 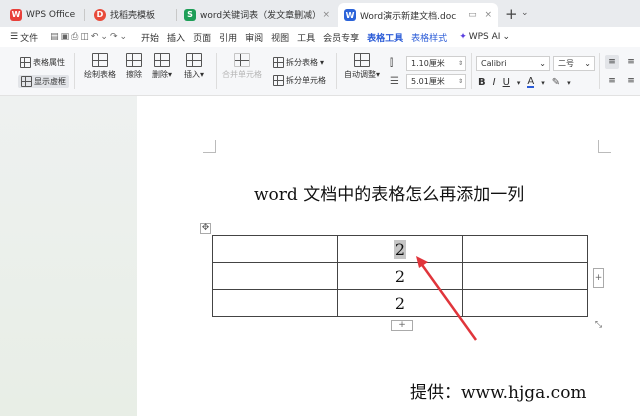 What do you see at coordinates (498, 393) in the screenshot?
I see `watermark-credit: 提供：www.hjga.com` at bounding box center [498, 393].